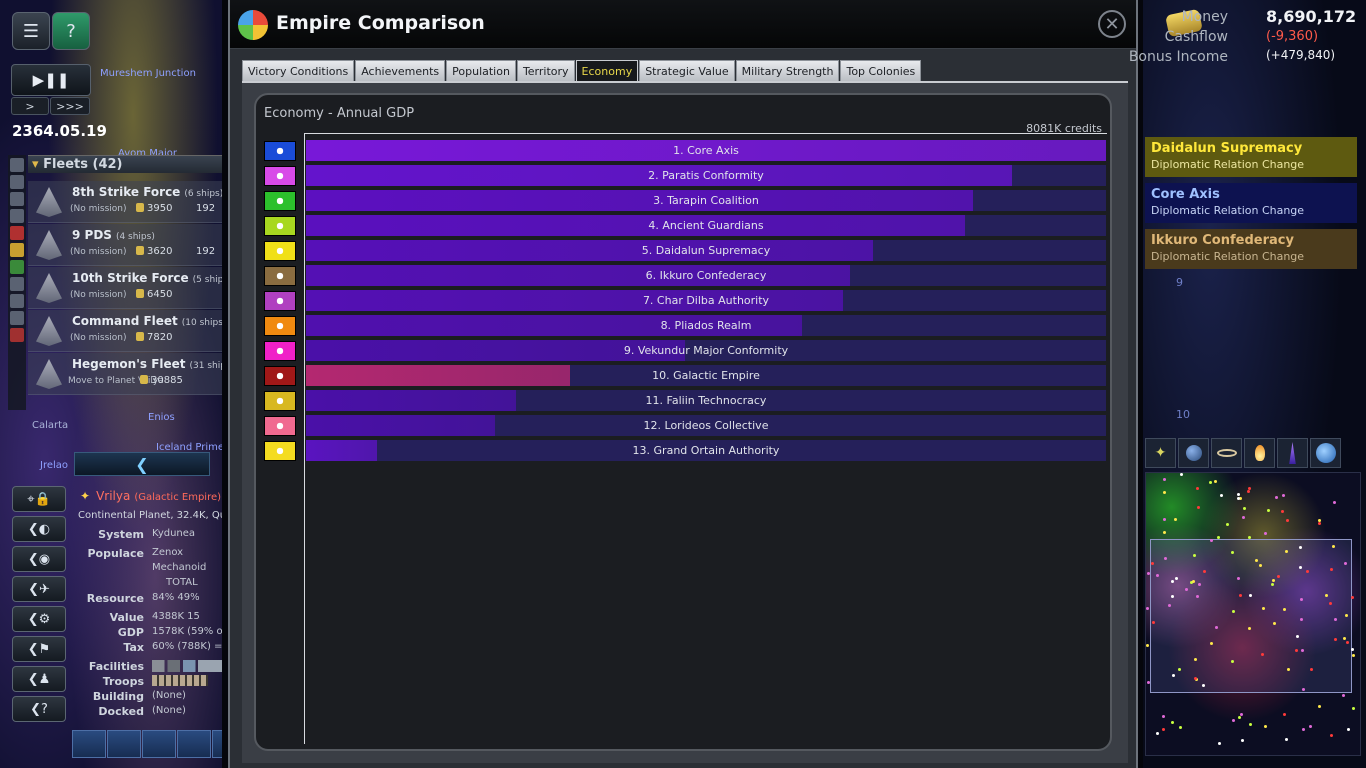  I want to click on map-label-system: Mureshem Junction, so click(148, 73).